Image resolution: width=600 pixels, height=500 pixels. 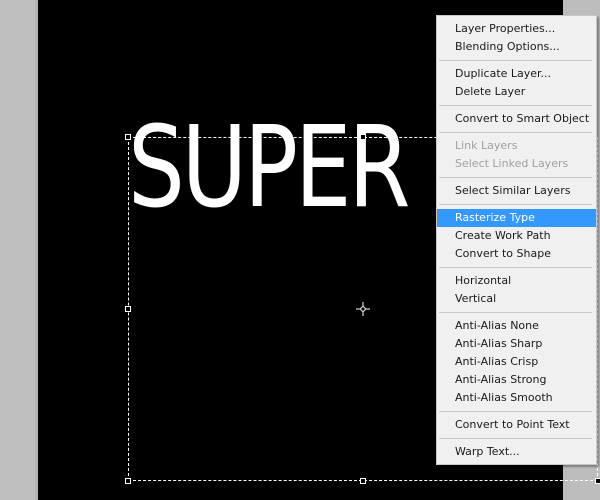 What do you see at coordinates (516, 362) in the screenshot?
I see `menu-item-anti-alias-crisp: Anti-Alias Crisp` at bounding box center [516, 362].